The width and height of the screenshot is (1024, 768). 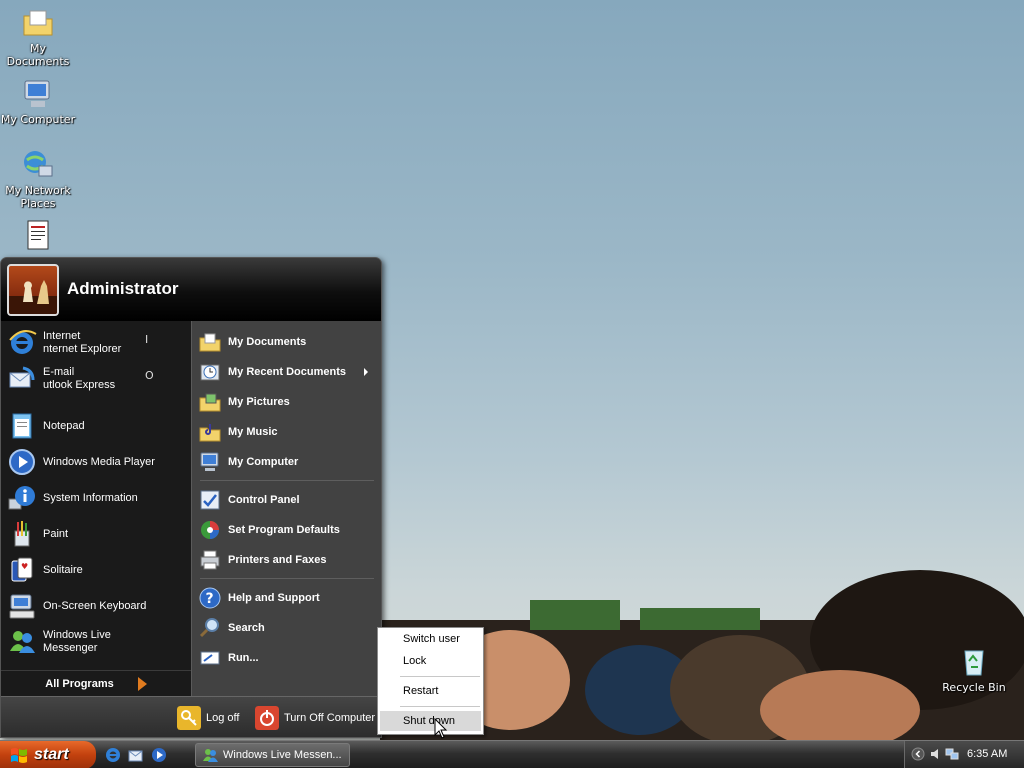 What do you see at coordinates (97, 426) in the screenshot?
I see `program-notepad: Notepad` at bounding box center [97, 426].